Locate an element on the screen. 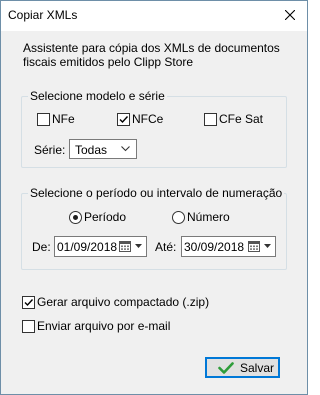  serie-select-value: Todas is located at coordinates (91, 150).